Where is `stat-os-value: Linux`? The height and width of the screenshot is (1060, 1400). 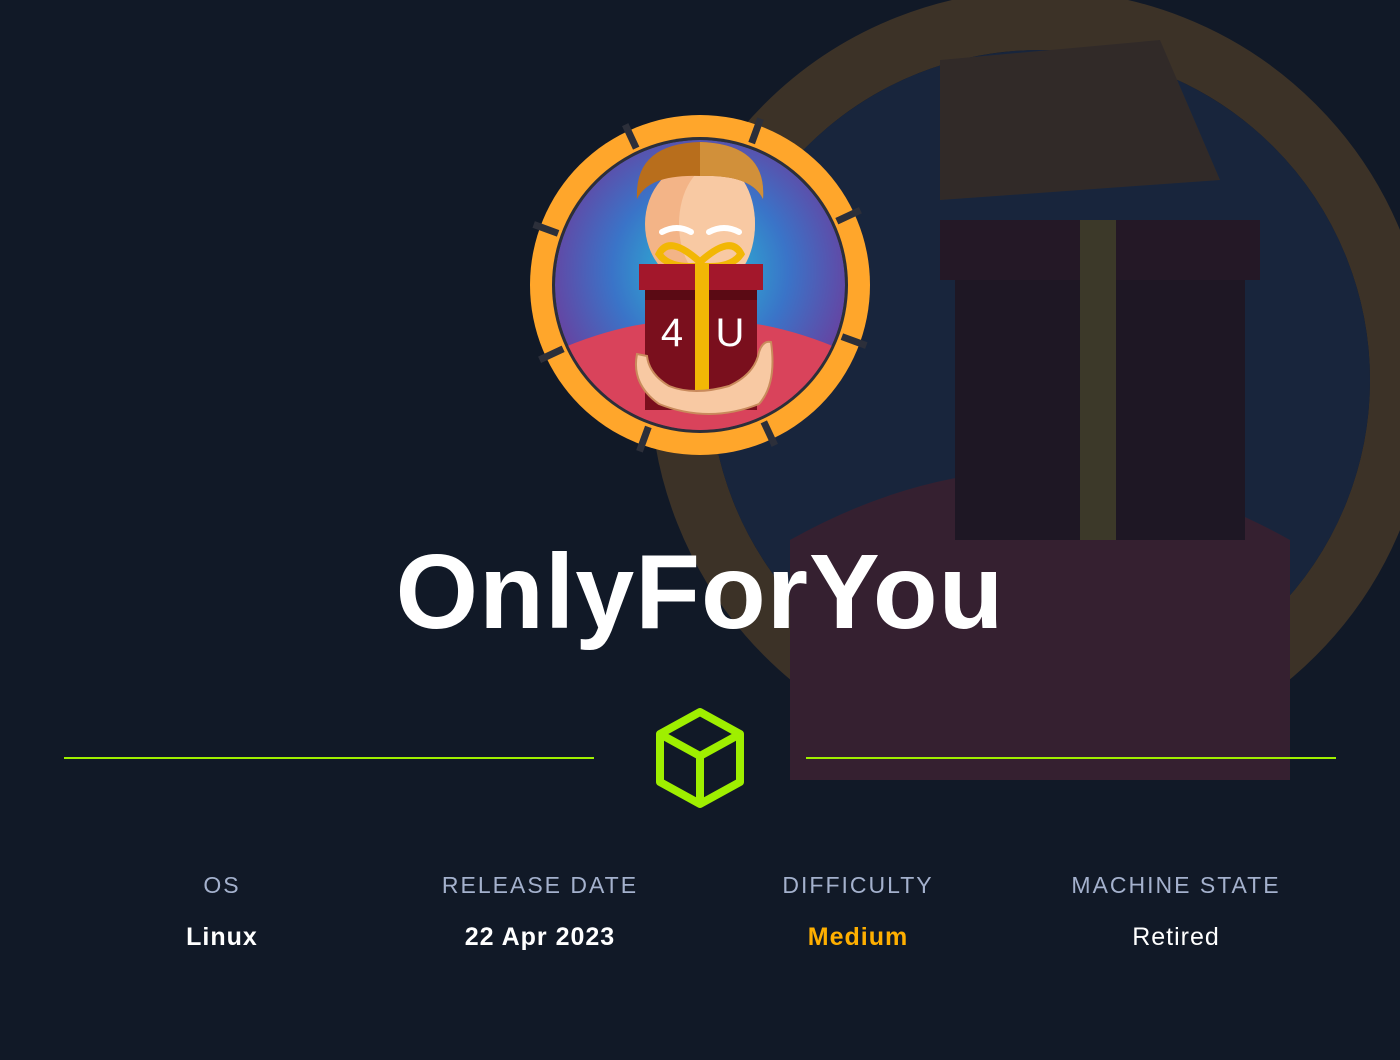 stat-os-value: Linux is located at coordinates (222, 937).